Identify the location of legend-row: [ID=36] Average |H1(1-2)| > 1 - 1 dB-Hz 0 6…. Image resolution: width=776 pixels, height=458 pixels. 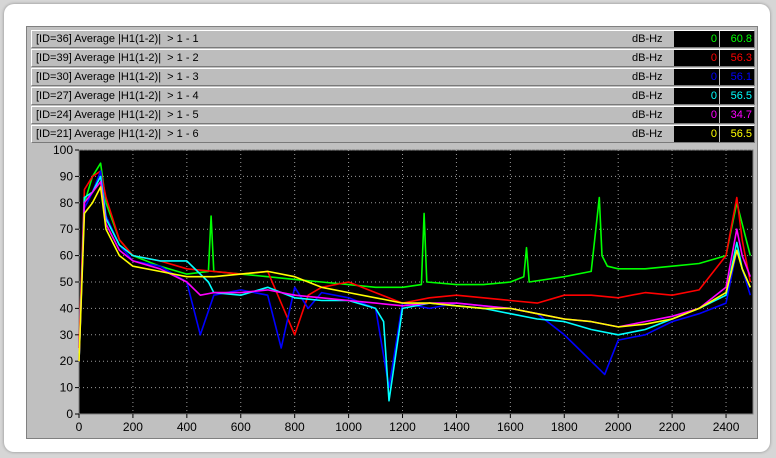
(393, 39).